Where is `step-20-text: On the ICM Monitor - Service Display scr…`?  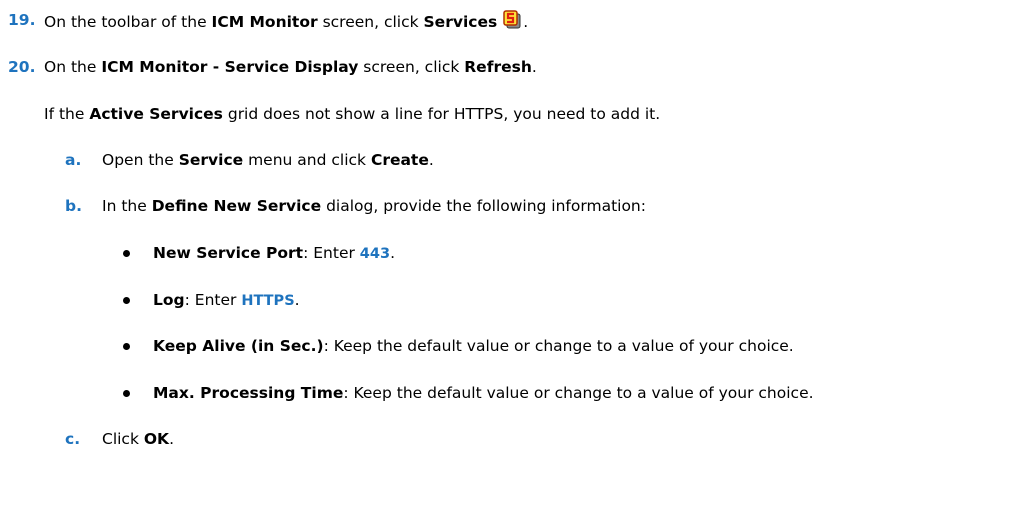
step-20-text: On the ICM Monitor - Service Display scr… is located at coordinates (290, 67).